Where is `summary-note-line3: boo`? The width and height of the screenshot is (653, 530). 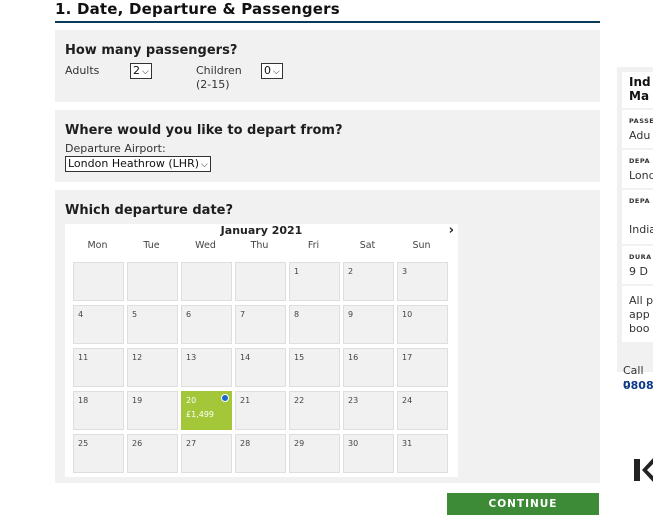 summary-note-line3: boo is located at coordinates (639, 328).